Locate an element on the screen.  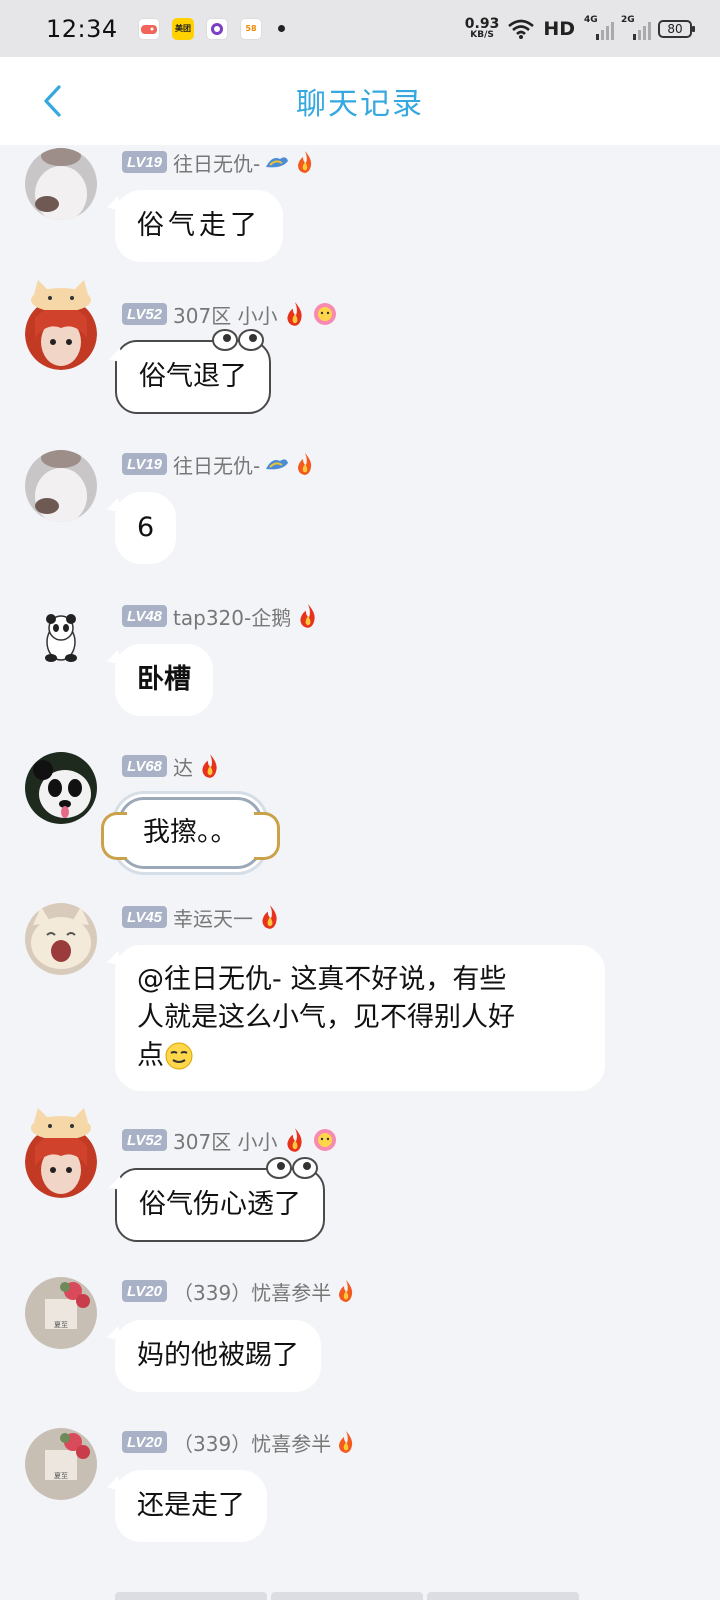
app-58-icon: 58 is located at coordinates (251, 28).